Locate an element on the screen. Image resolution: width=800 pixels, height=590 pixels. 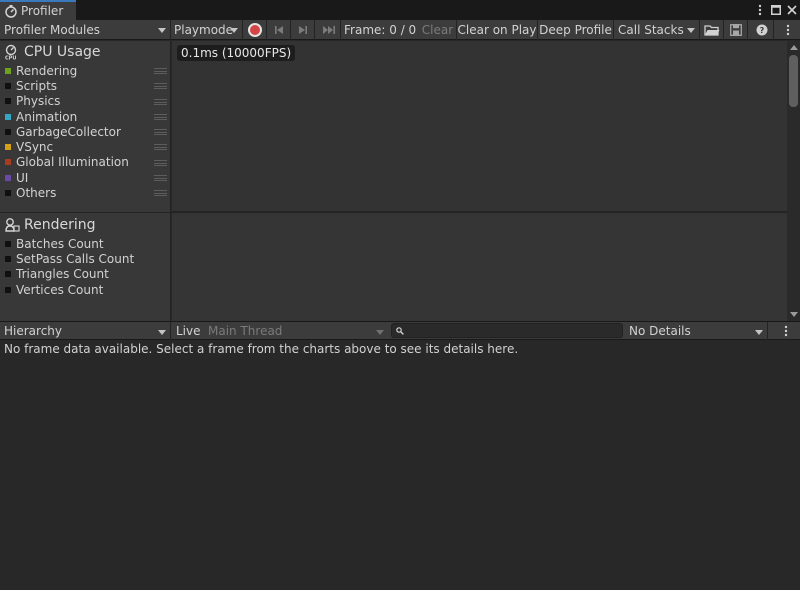
legend-label: UI is located at coordinates (22, 177).